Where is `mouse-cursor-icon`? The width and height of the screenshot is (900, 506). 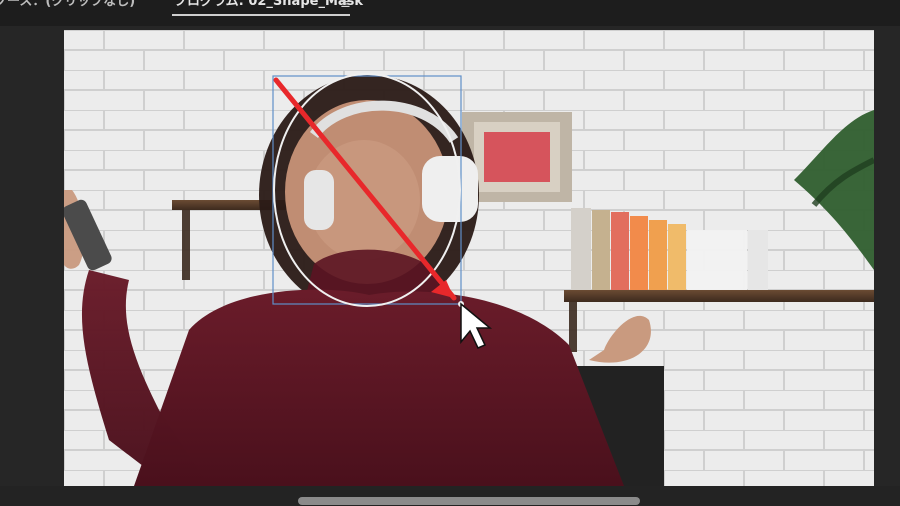
mouse-cursor-icon is located at coordinates (476, 325).